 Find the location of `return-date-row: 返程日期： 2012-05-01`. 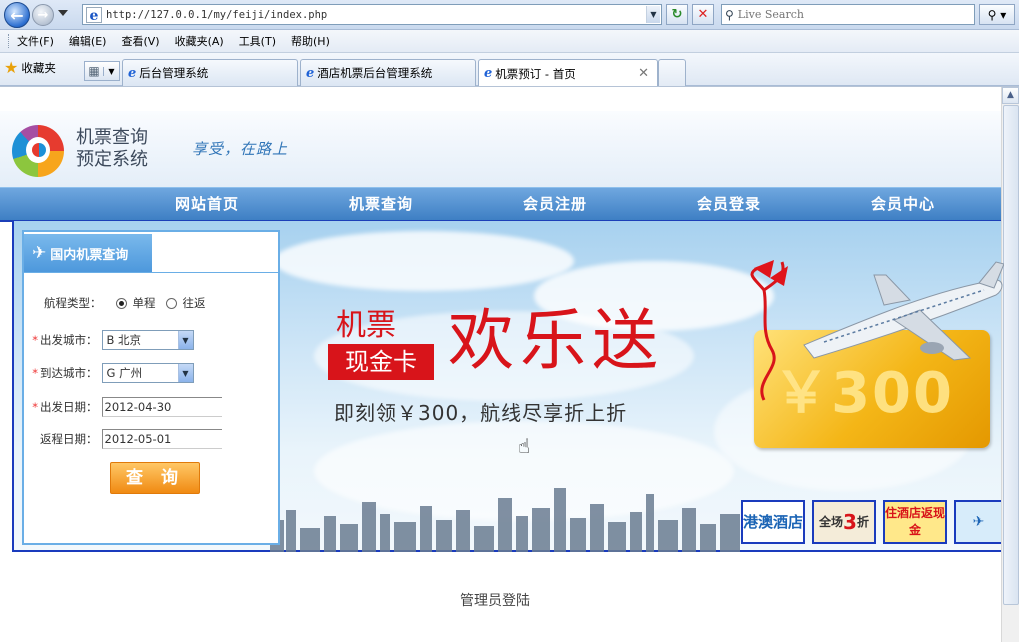

return-date-row: 返程日期： 2012-05-01 is located at coordinates (151, 439).